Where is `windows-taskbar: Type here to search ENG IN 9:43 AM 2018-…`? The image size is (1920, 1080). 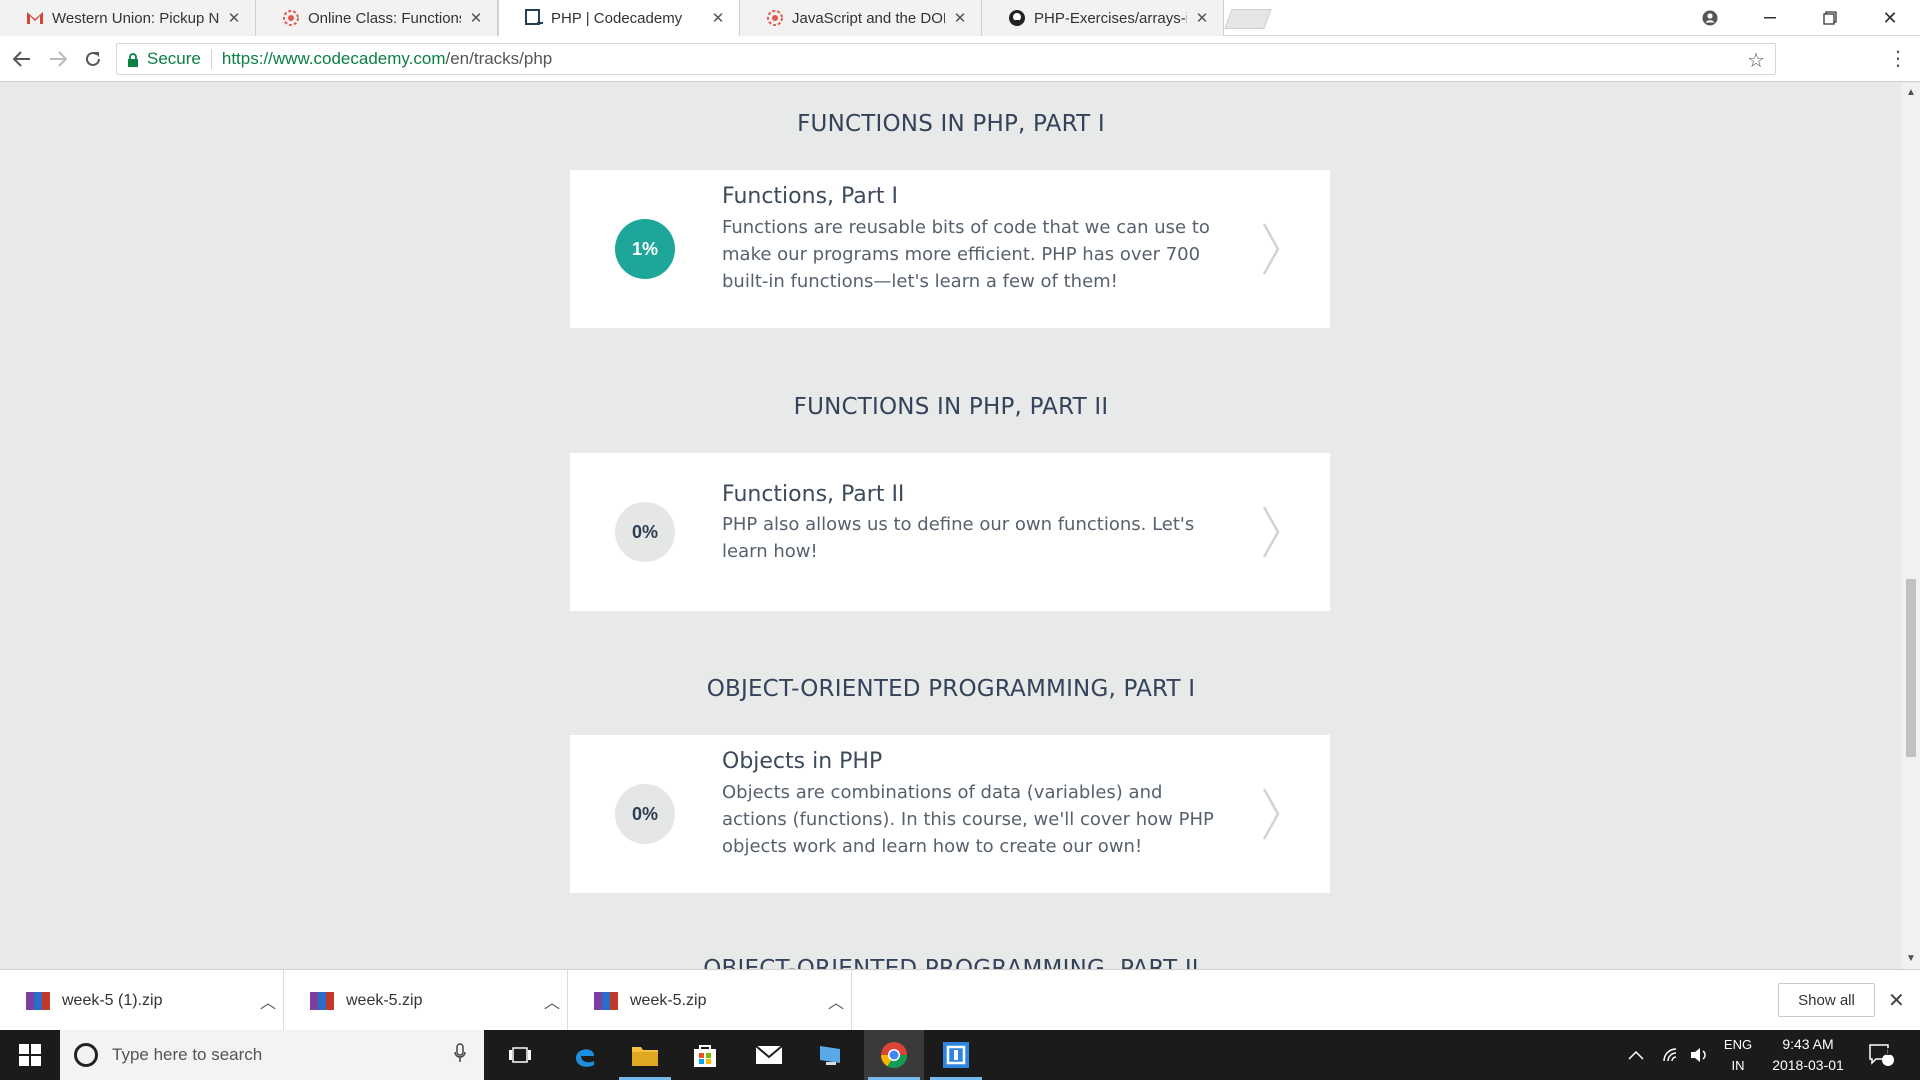 windows-taskbar: Type here to search ENG IN 9:43 AM 2018-… is located at coordinates (960, 1055).